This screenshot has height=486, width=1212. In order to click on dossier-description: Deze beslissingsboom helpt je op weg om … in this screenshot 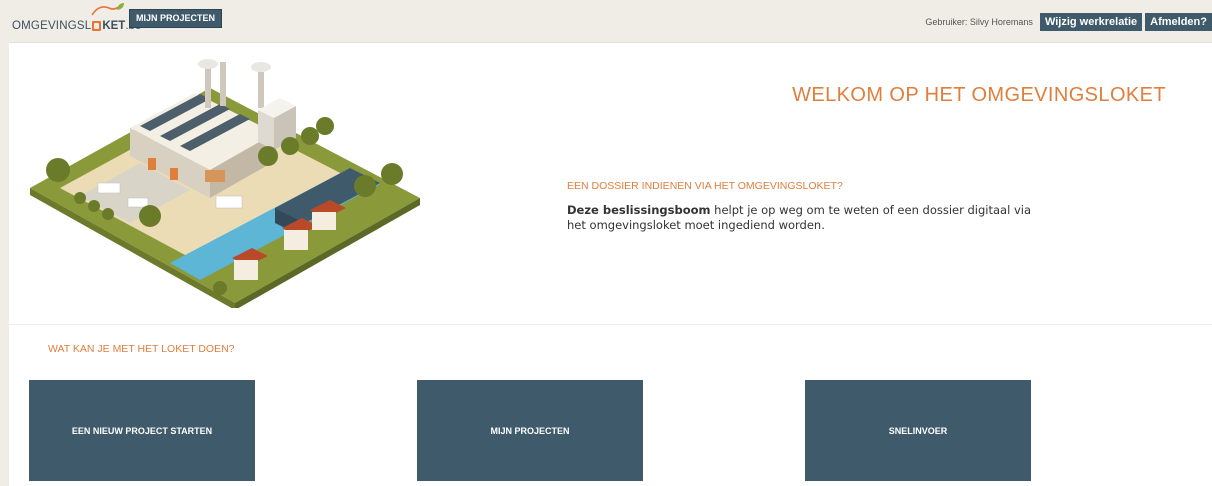, I will do `click(802, 218)`.